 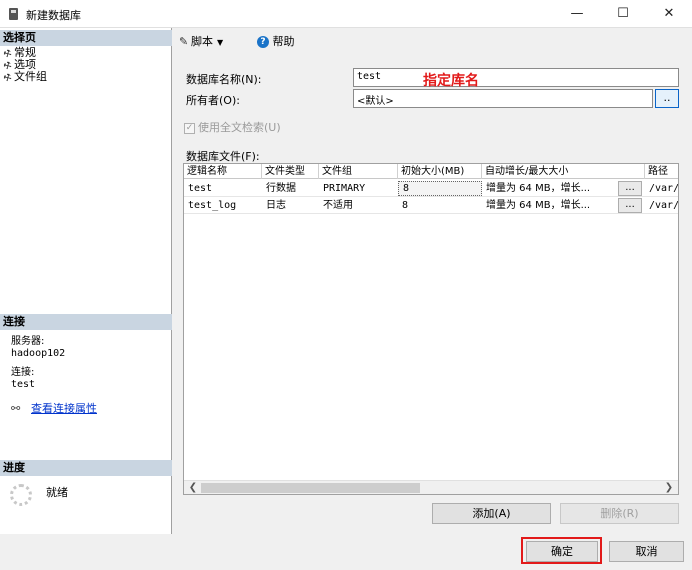 What do you see at coordinates (23, 372) in the screenshot?
I see `connection-label: 连接:` at bounding box center [23, 372].